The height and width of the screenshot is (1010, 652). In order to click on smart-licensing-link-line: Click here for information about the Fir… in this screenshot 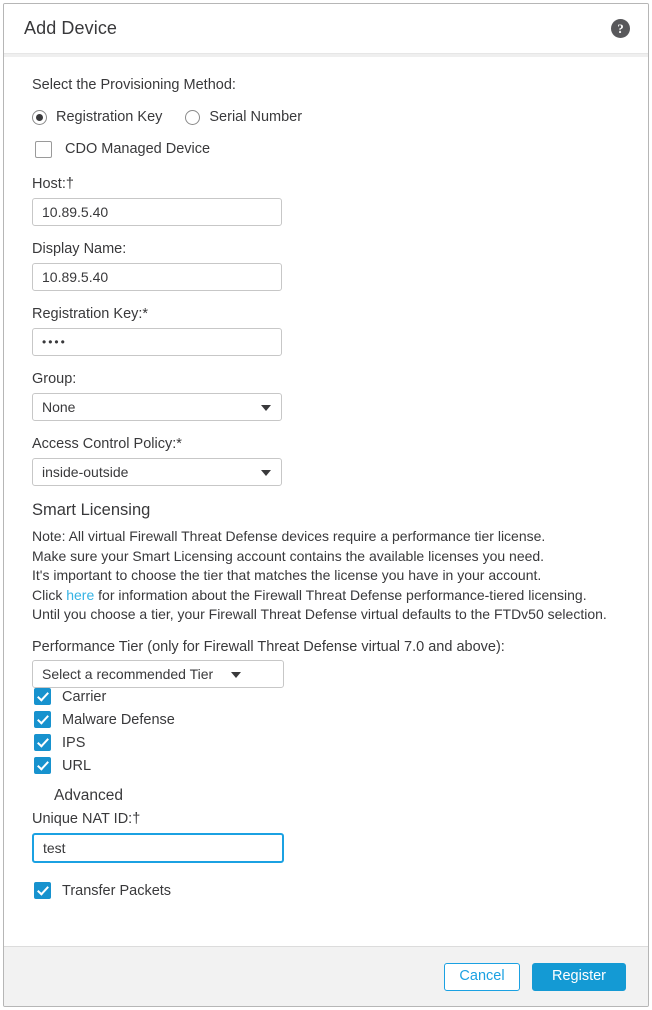, I will do `click(330, 596)`.